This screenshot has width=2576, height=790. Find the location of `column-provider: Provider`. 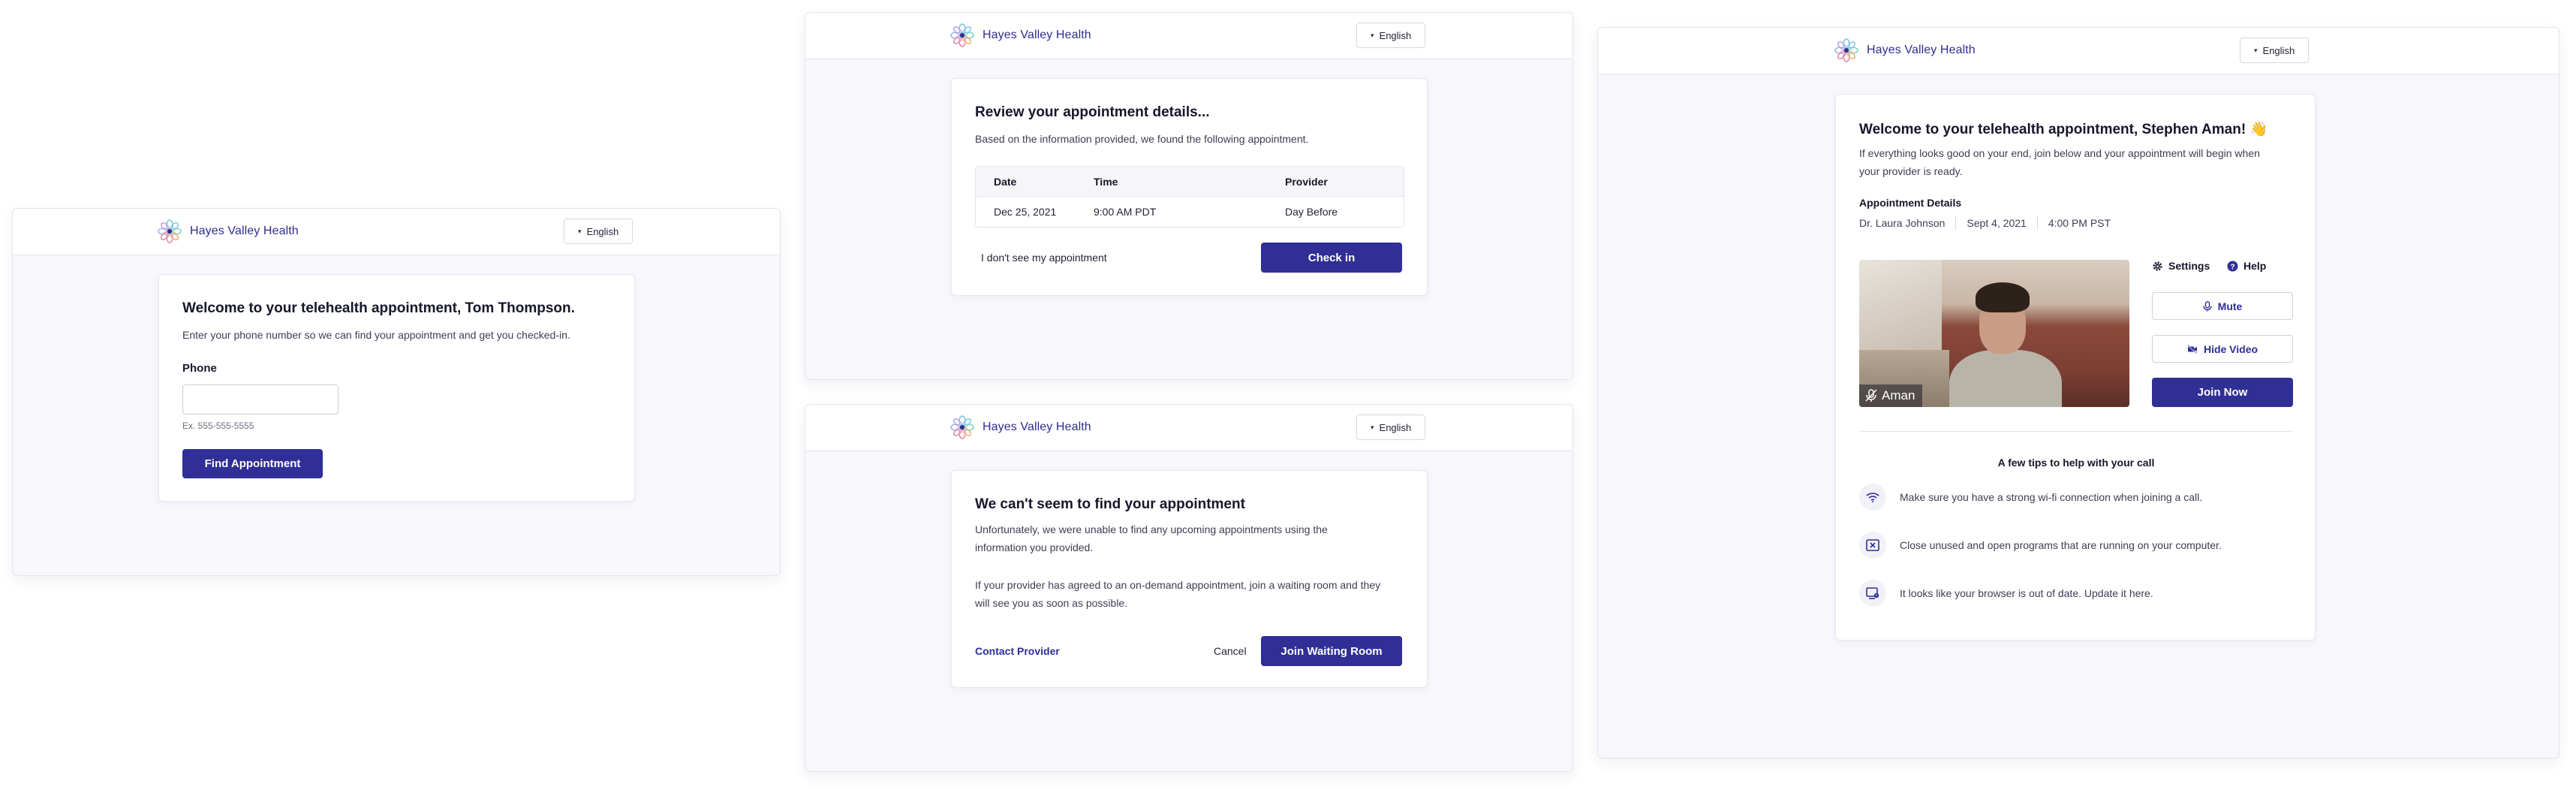

column-provider: Provider is located at coordinates (1306, 182).